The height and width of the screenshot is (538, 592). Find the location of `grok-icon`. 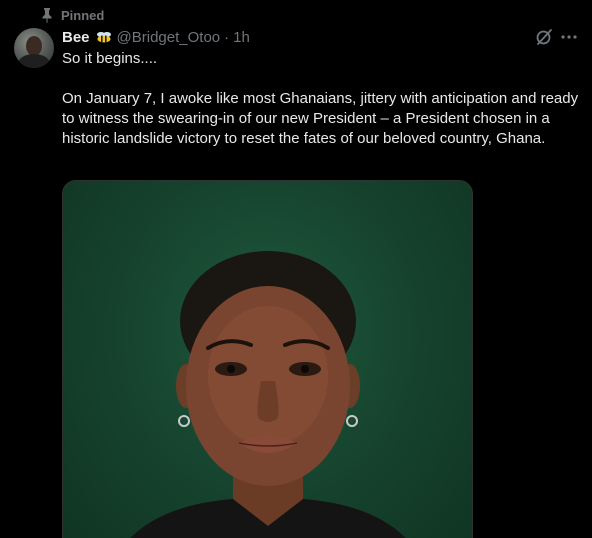

grok-icon is located at coordinates (544, 37).